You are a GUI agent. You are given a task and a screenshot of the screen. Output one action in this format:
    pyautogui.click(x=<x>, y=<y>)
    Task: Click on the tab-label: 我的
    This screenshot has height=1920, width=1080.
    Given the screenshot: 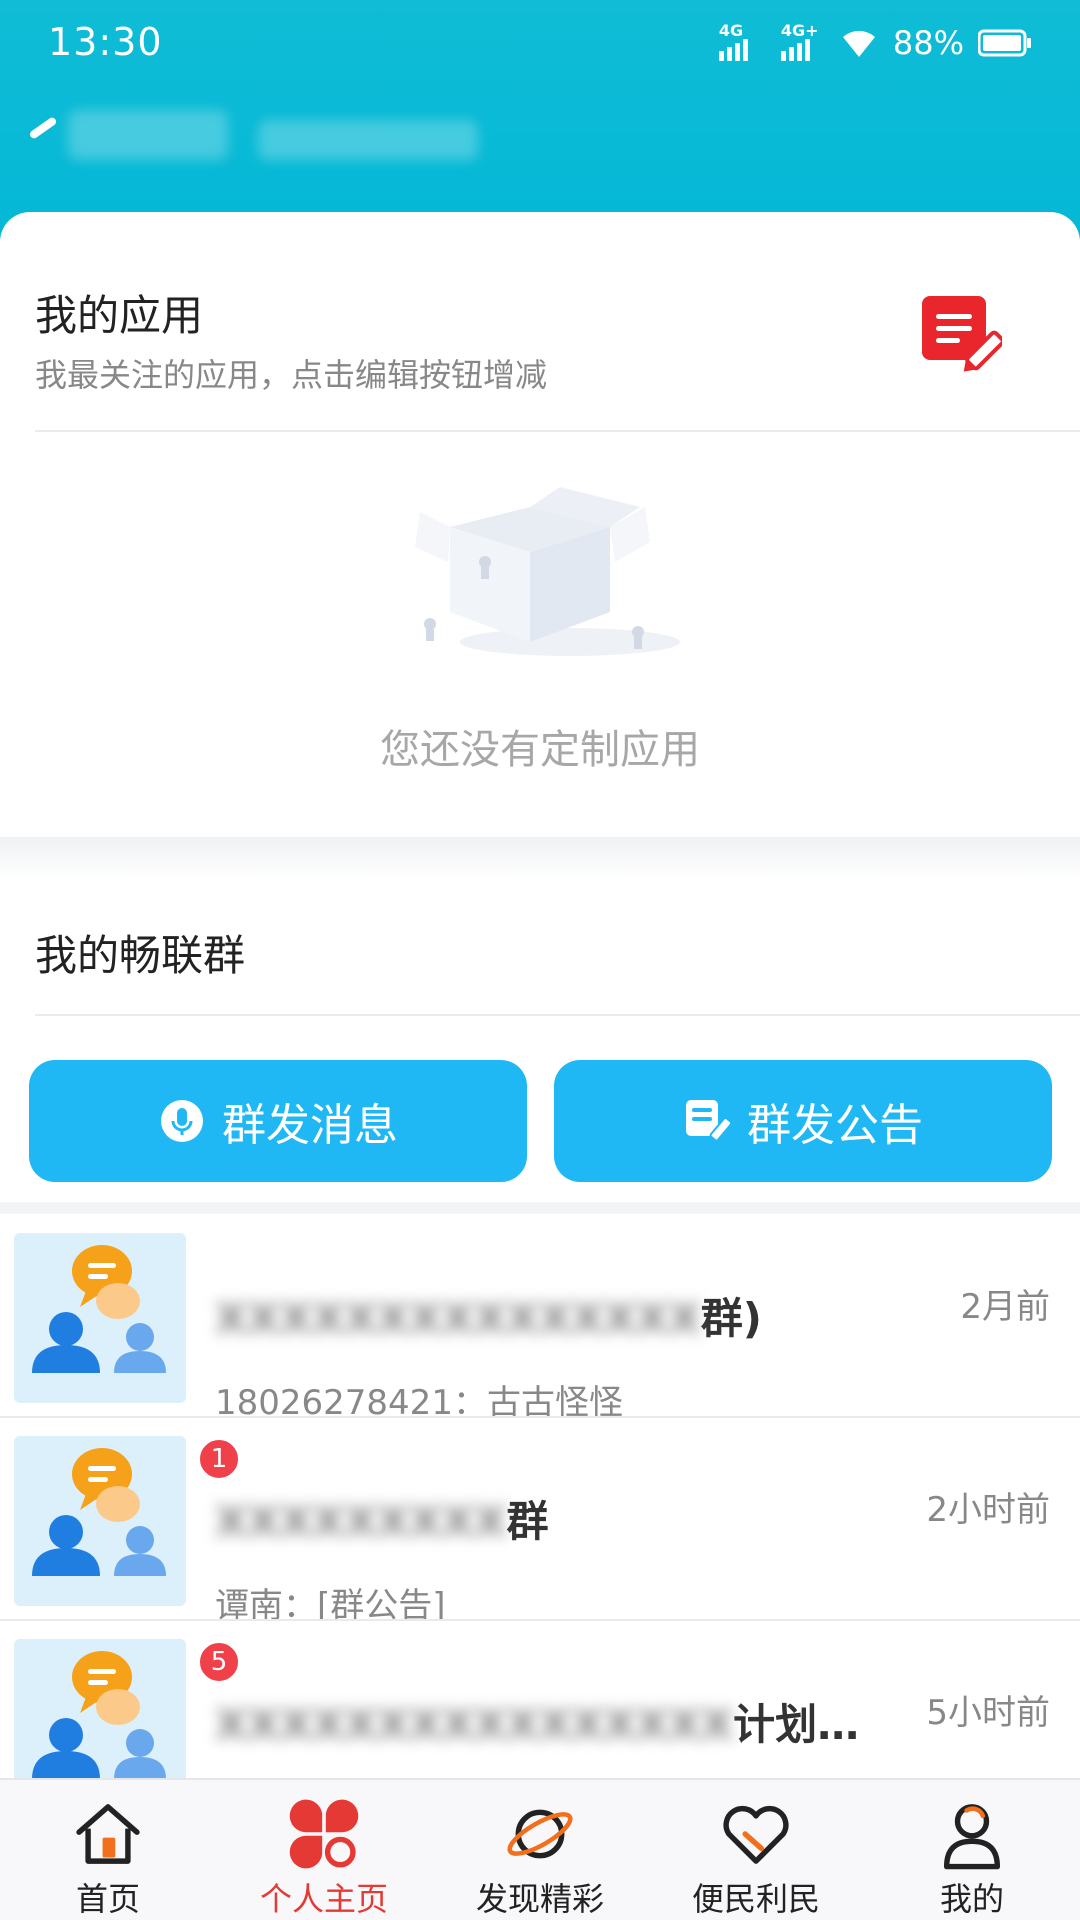 What is the action you would take?
    pyautogui.click(x=971, y=1899)
    